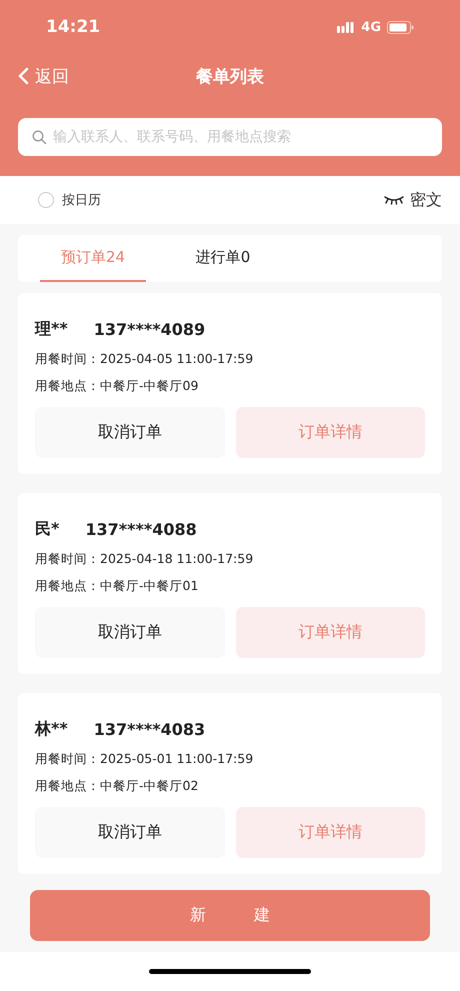  What do you see at coordinates (230, 137) in the screenshot?
I see `search-field: 输入联系人、联系号码、用餐地点搜索` at bounding box center [230, 137].